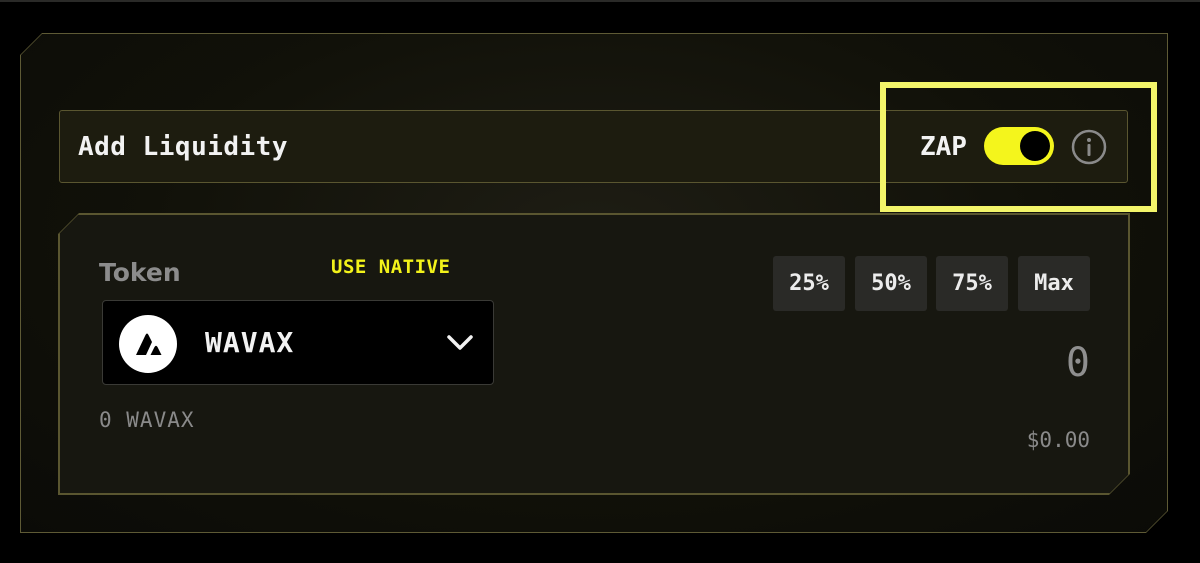  What do you see at coordinates (298, 342) in the screenshot?
I see `token-select: WAVAX` at bounding box center [298, 342].